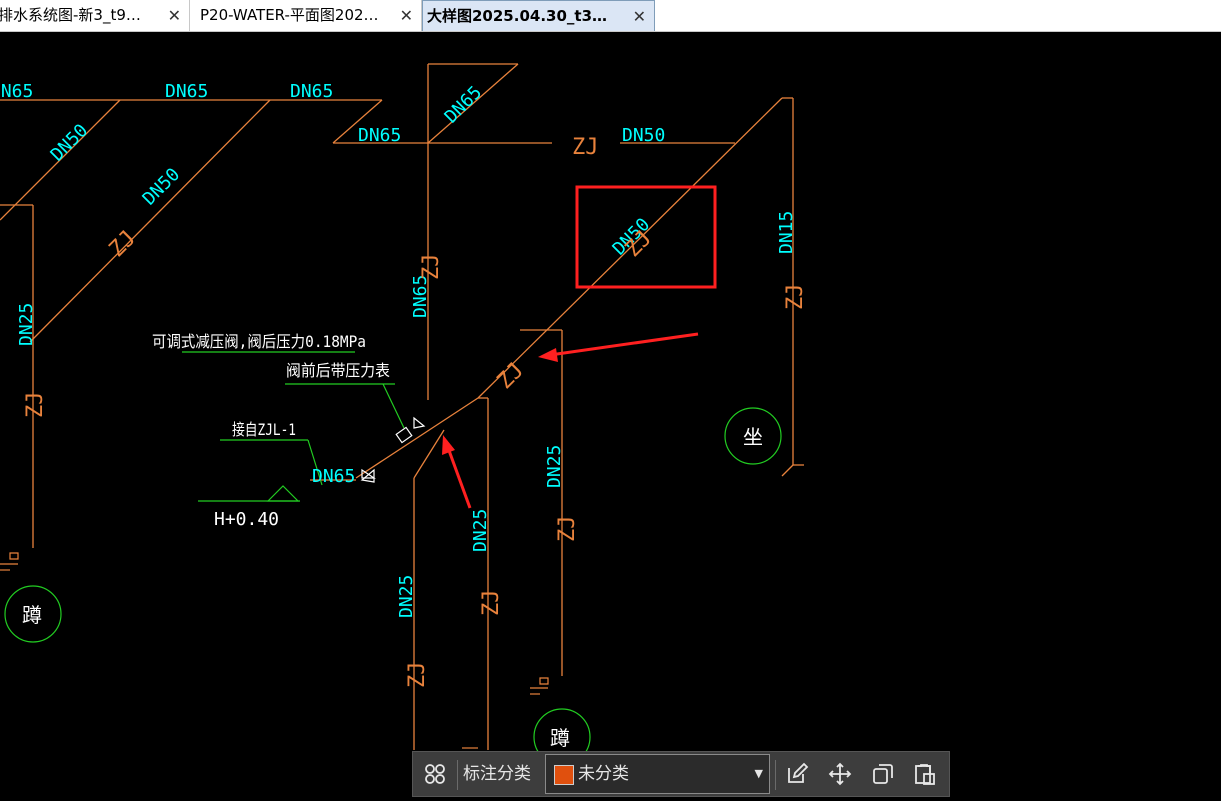 This screenshot has width=1221, height=801. Describe the element at coordinates (564, 775) in the screenshot. I see `color-swatch` at that location.